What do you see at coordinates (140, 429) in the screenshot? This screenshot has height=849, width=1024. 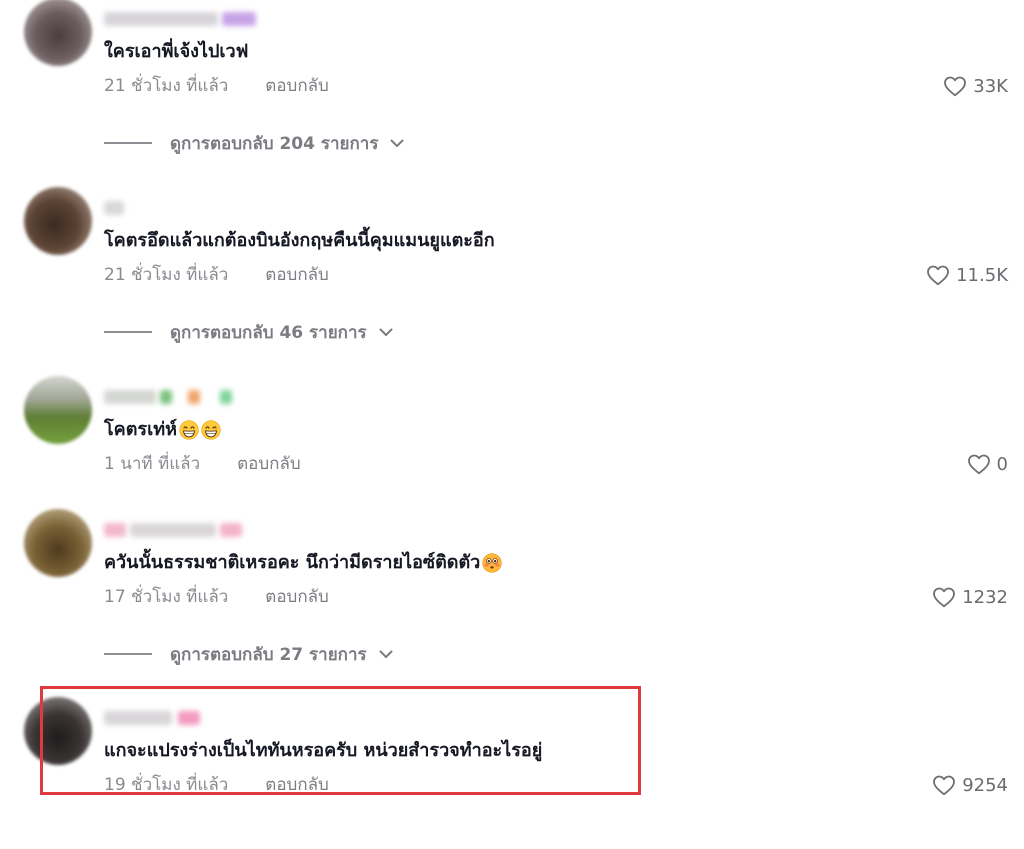 I see `comment-text-body: โคตรเท่ห์` at bounding box center [140, 429].